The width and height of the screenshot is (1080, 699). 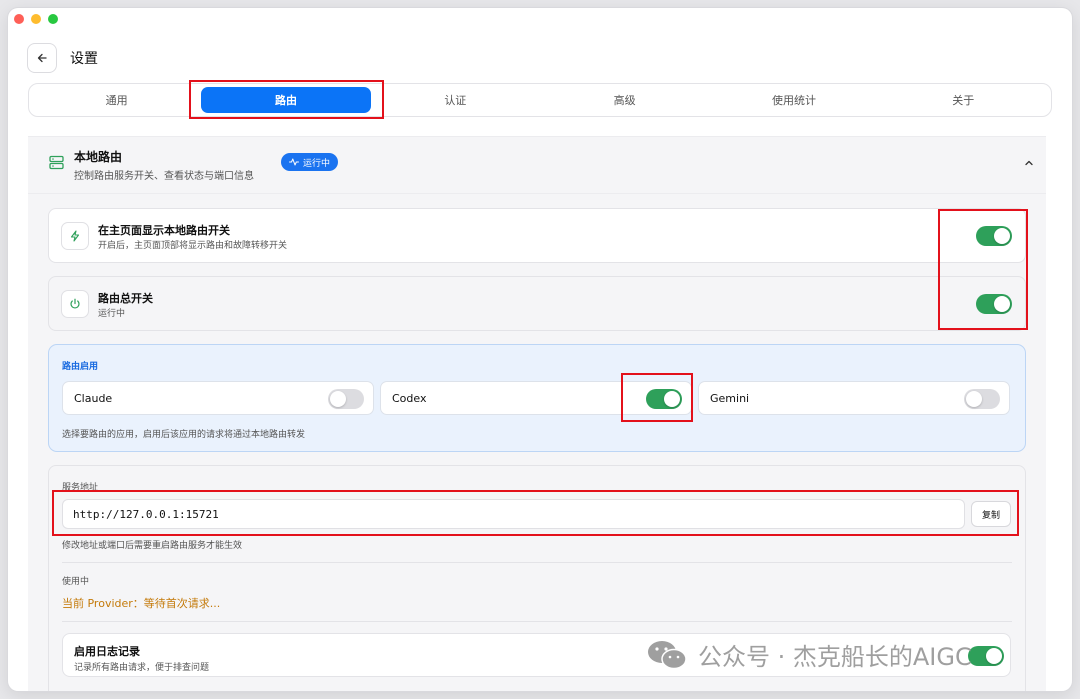 What do you see at coordinates (84, 59) in the screenshot?
I see `page-title: 设置` at bounding box center [84, 59].